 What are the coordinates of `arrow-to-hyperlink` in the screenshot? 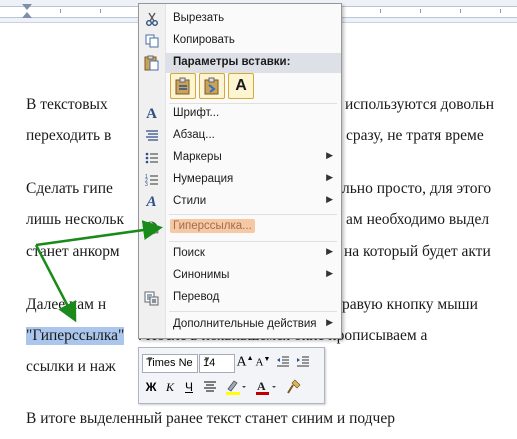 It's located at (99, 233).